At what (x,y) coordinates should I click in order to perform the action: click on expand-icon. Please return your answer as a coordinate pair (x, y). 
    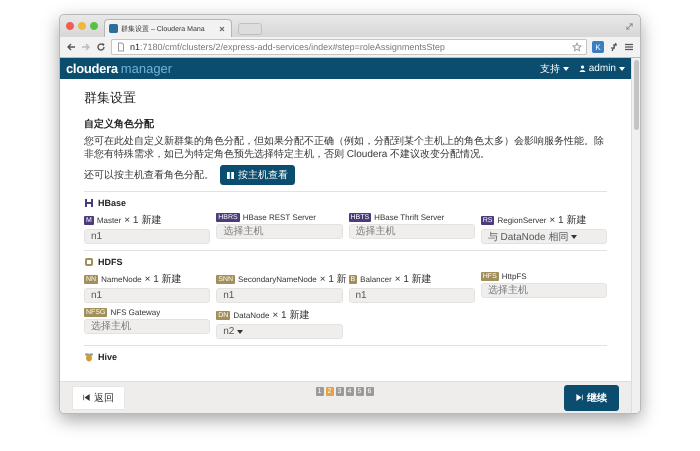
    Looking at the image, I should click on (629, 26).